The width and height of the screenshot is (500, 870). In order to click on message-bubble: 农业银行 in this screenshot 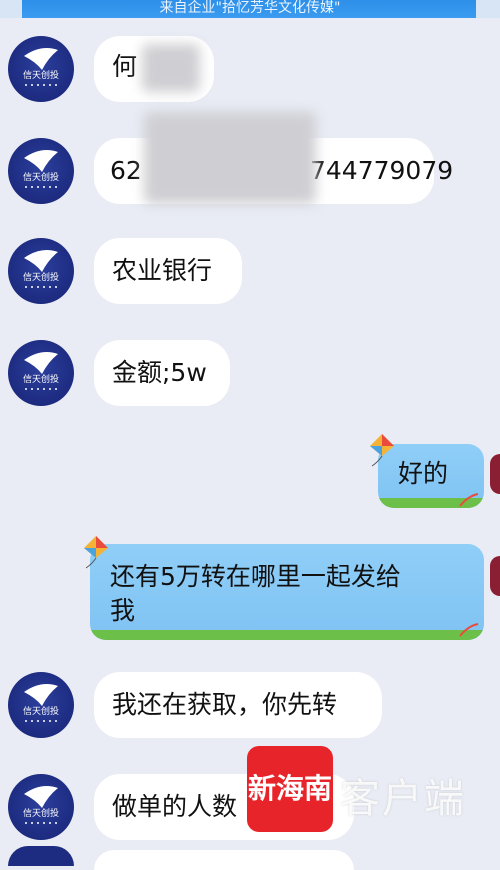, I will do `click(168, 271)`.